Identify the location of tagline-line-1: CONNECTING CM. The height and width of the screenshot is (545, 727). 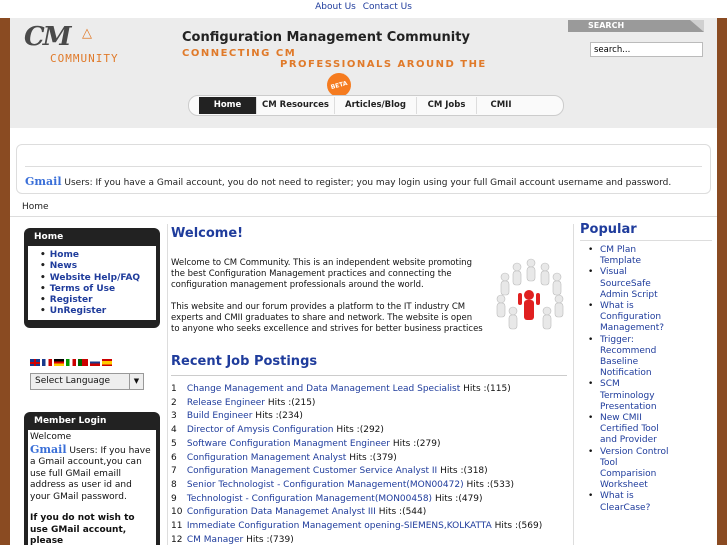
(239, 53).